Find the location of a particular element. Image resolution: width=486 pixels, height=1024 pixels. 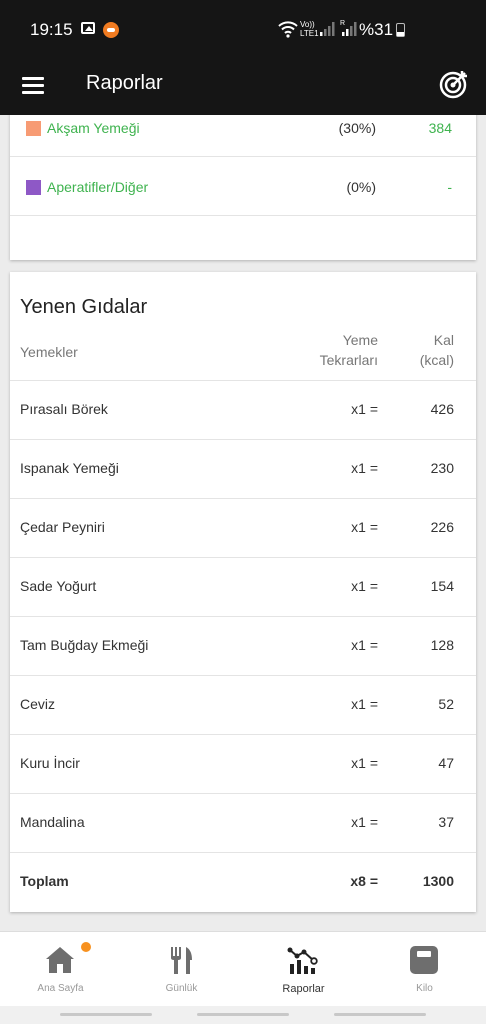

target-icon is located at coordinates (454, 84).